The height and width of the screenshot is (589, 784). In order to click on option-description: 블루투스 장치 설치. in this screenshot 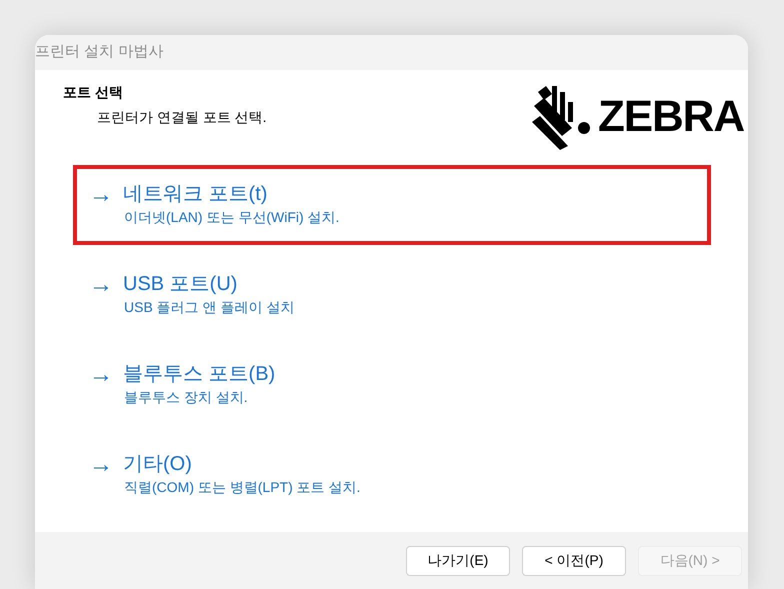, I will do `click(186, 397)`.